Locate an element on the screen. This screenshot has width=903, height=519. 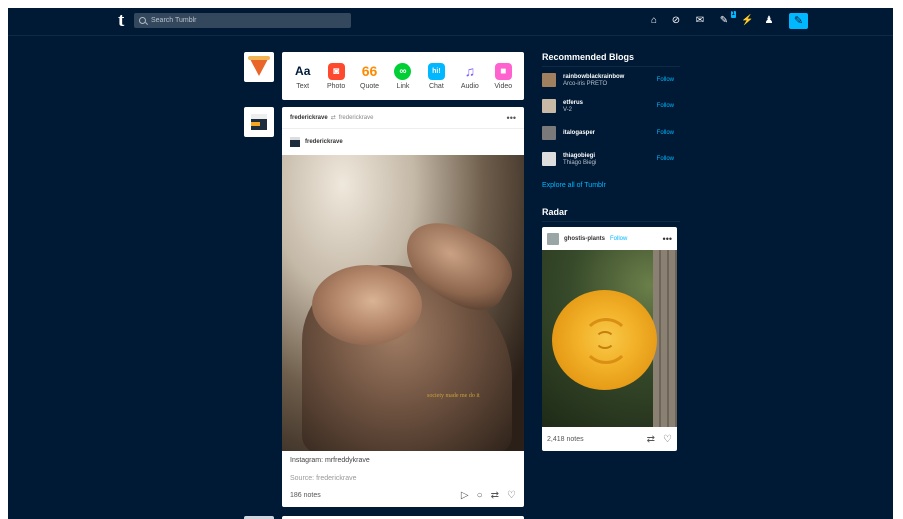
post-author-avatar is located at coordinates (259, 122).